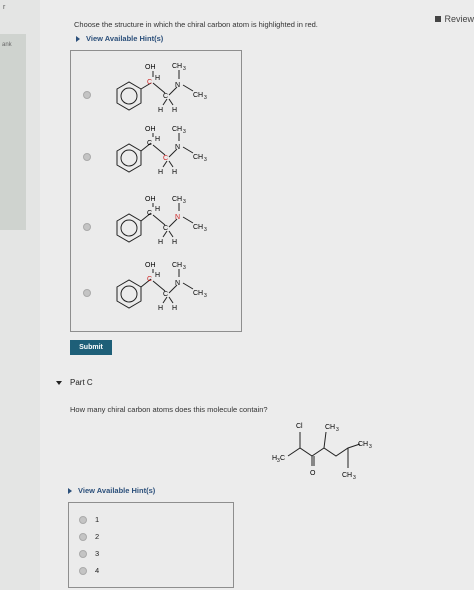  What do you see at coordinates (59, 382) in the screenshot?
I see `caret-down-icon` at bounding box center [59, 382].